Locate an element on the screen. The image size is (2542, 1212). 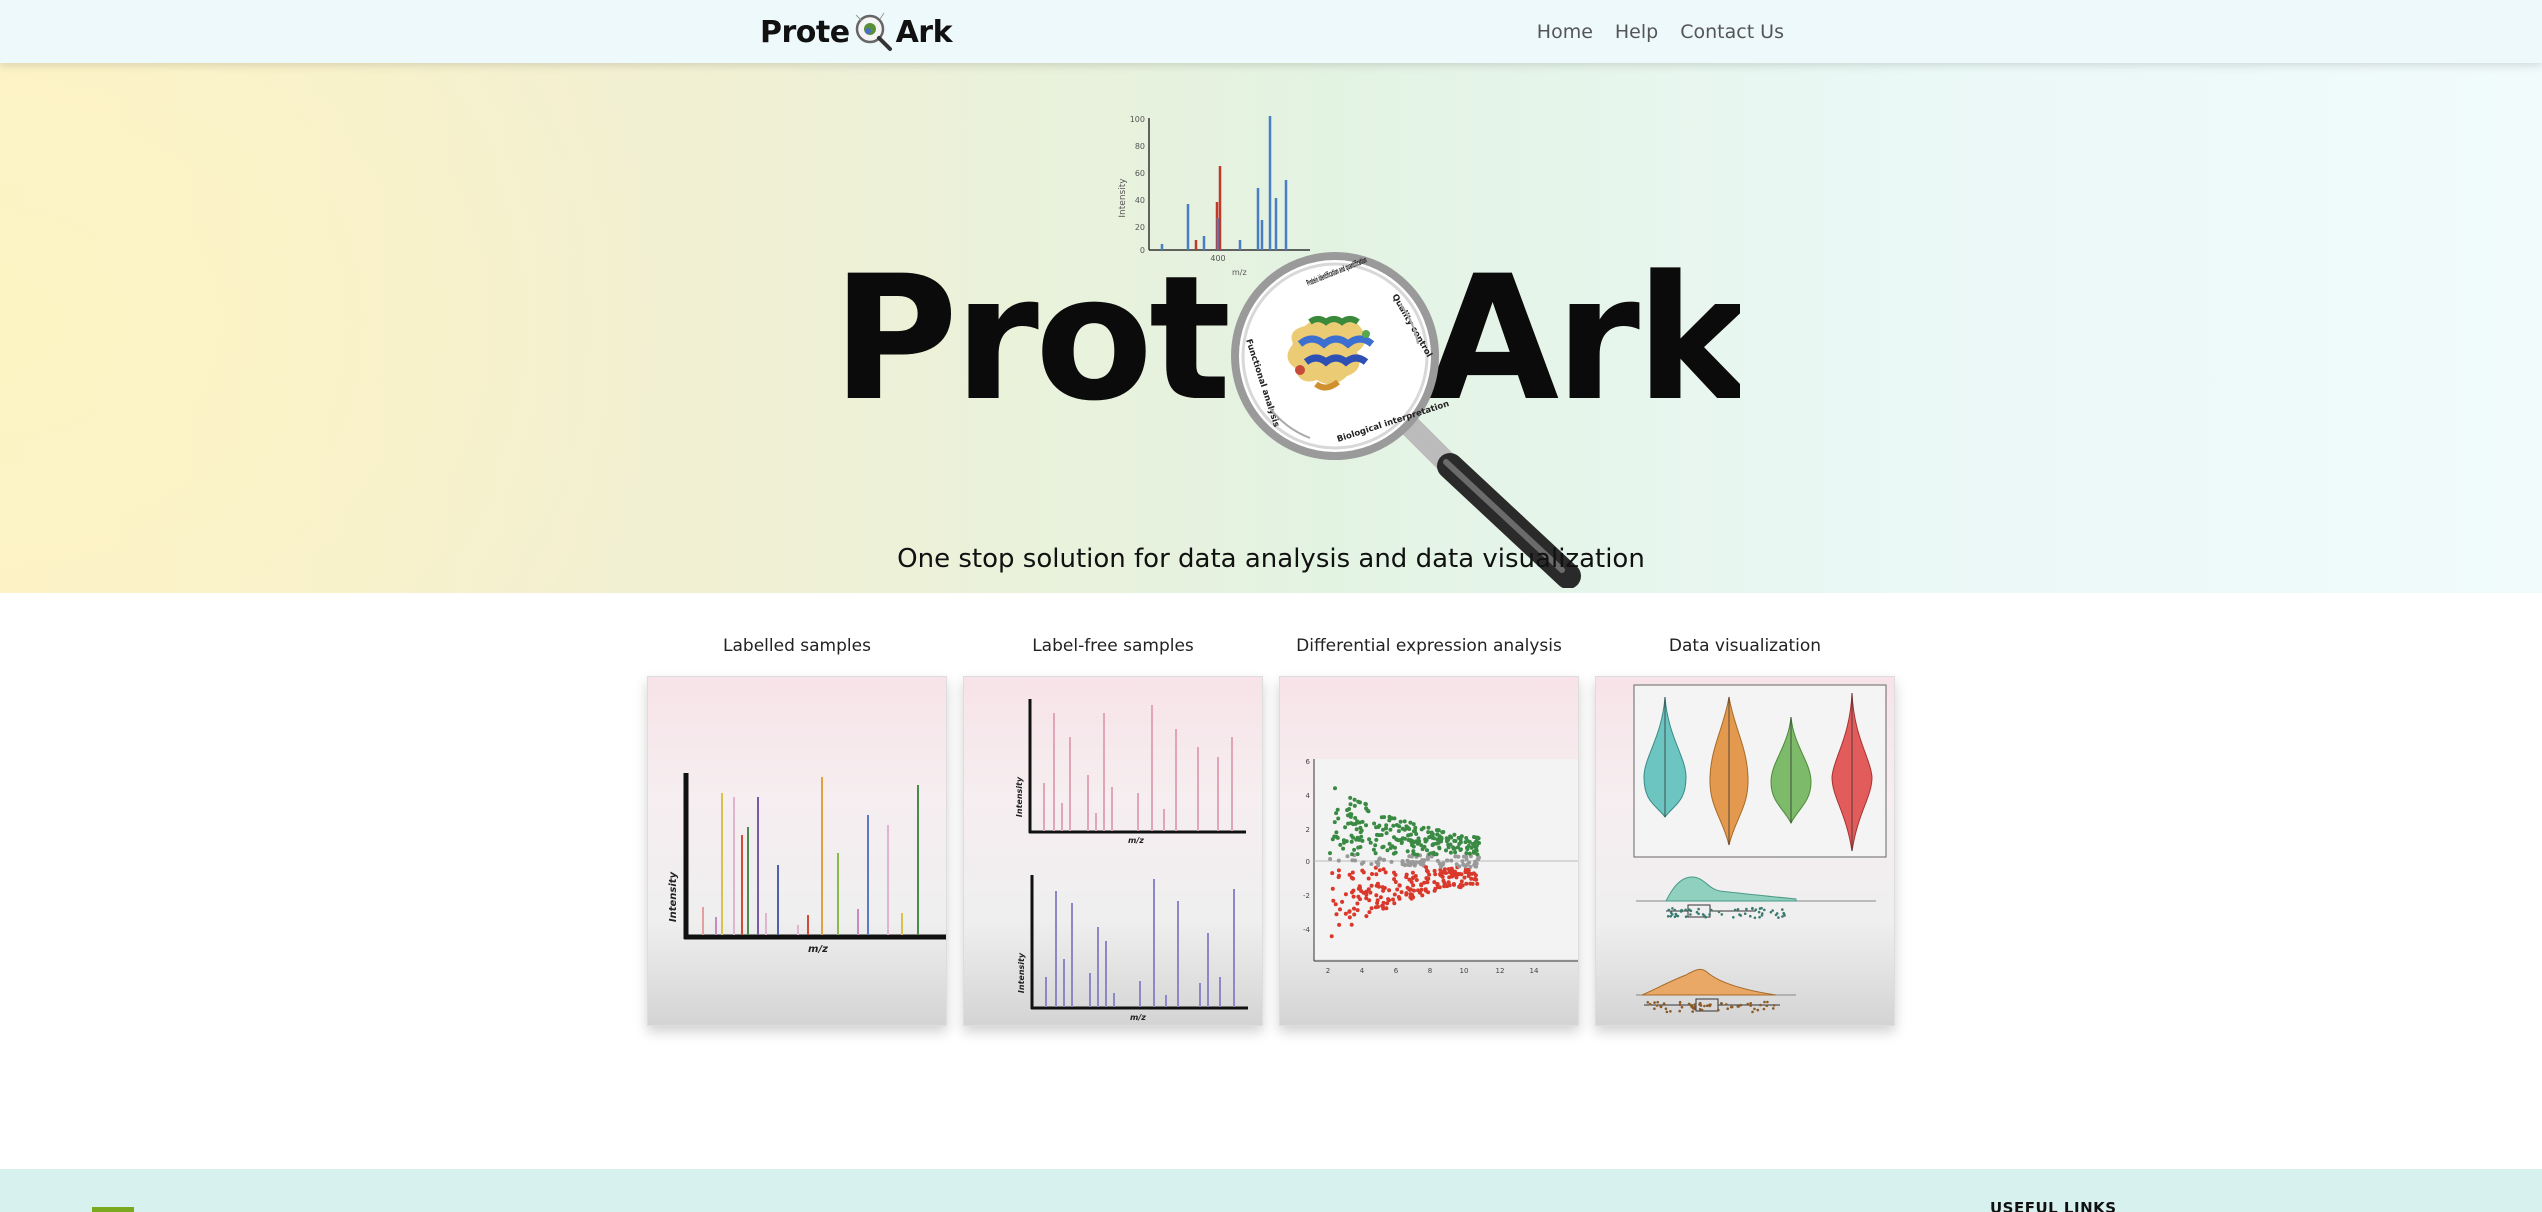
card-title: Differential expression analysis is located at coordinates (1429, 646).